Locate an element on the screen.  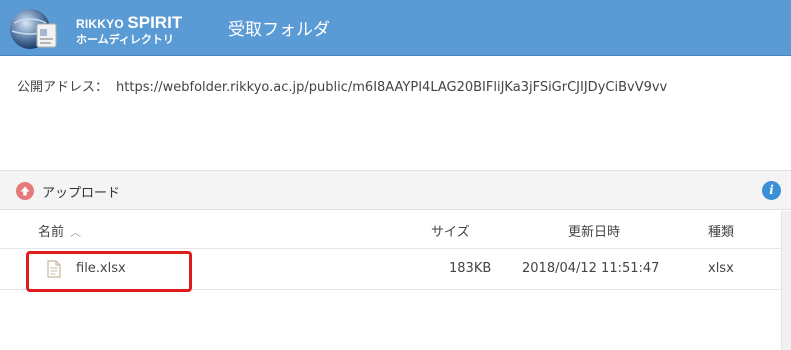
public-address-label: 公開アドレス： is located at coordinates (63, 87).